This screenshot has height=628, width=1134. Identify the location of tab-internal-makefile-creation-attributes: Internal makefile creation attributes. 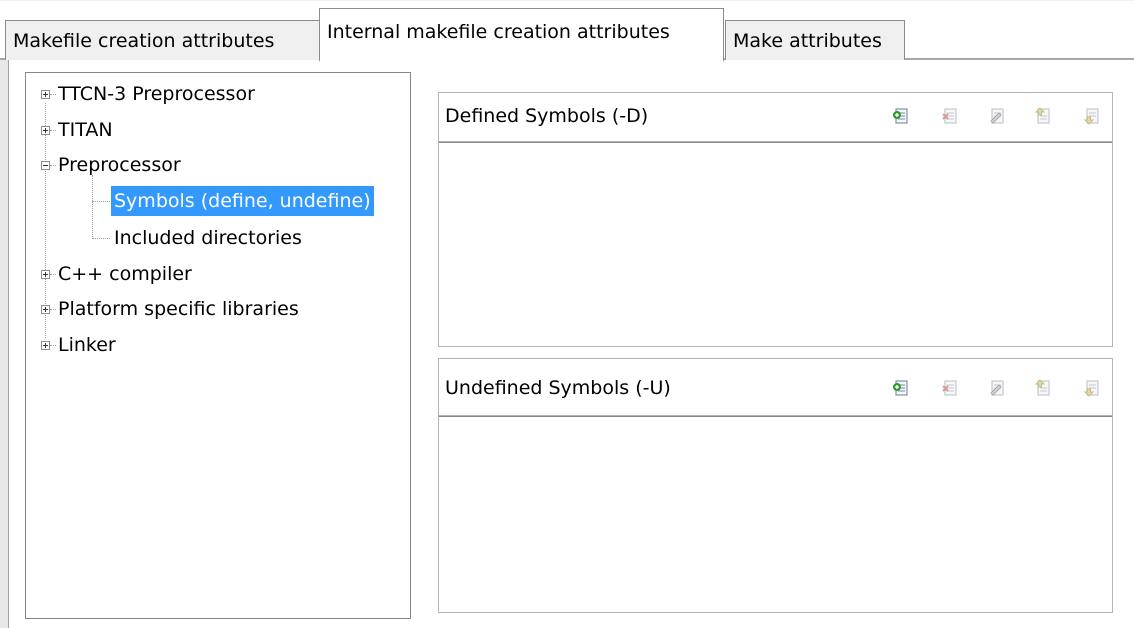
(521, 35).